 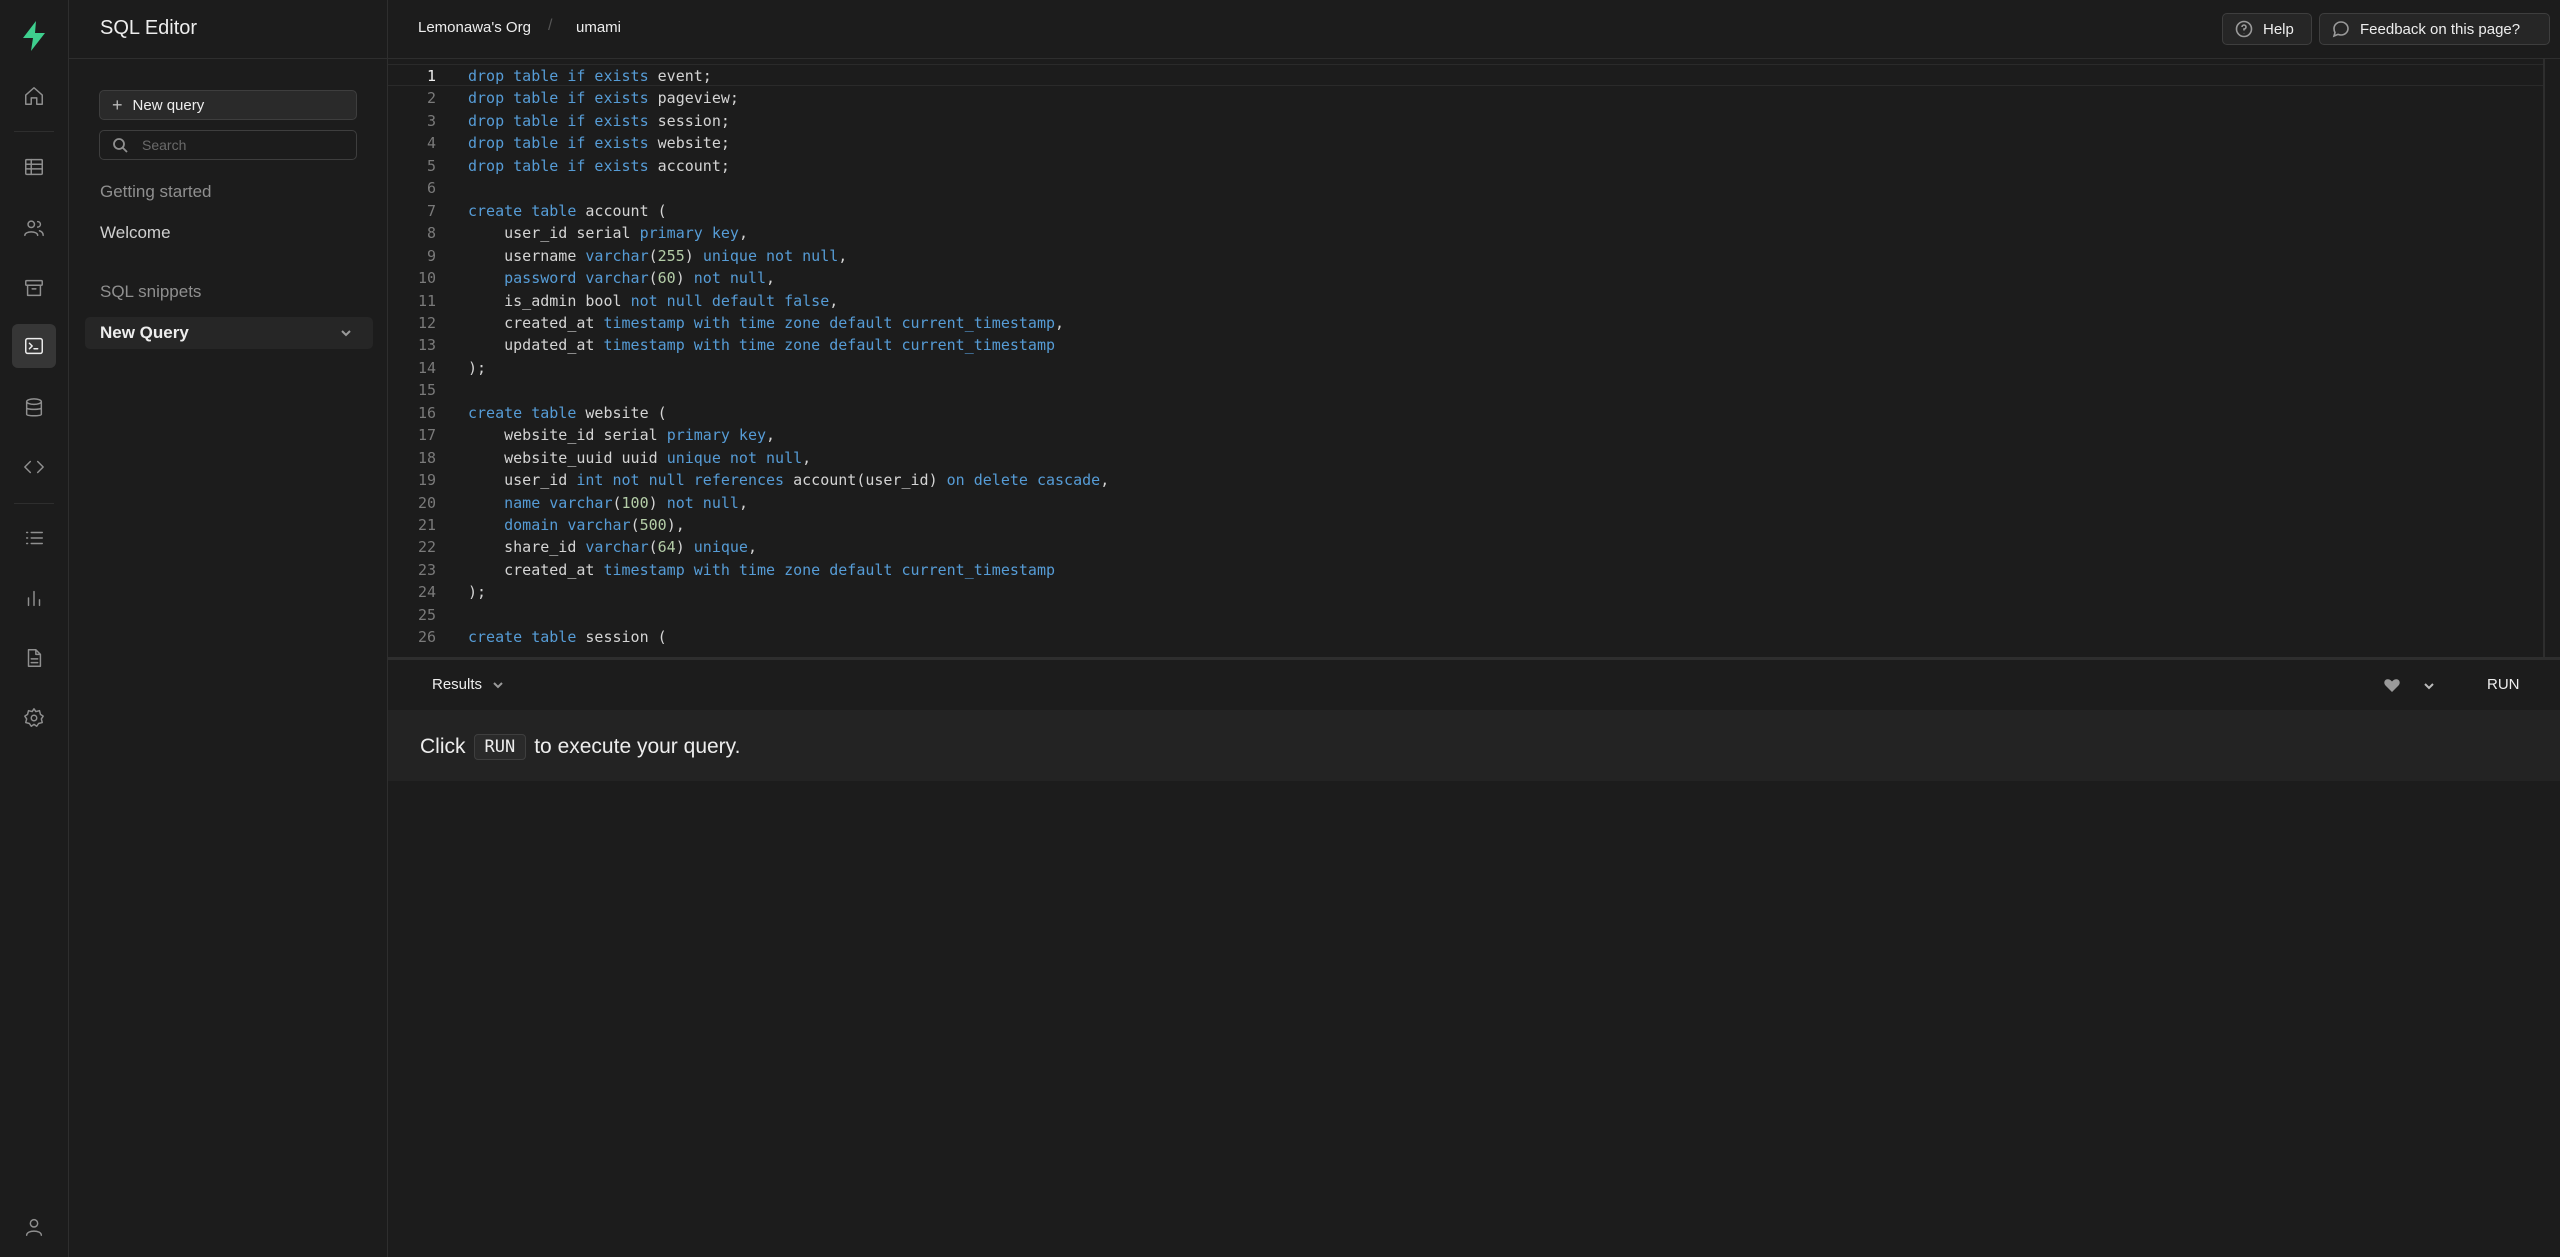 What do you see at coordinates (431, 143) in the screenshot?
I see `line-number: 4` at bounding box center [431, 143].